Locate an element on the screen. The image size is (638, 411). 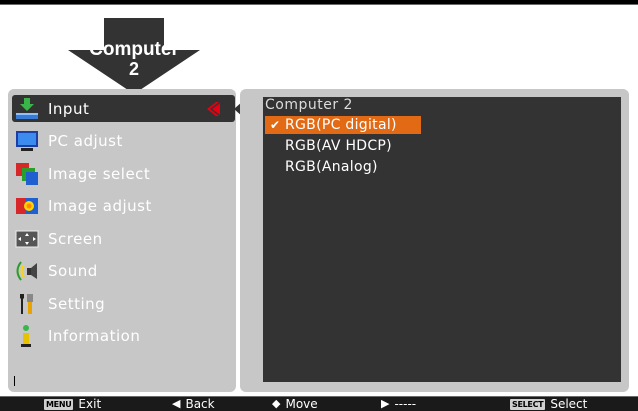
menu-key-badge: MENU is located at coordinates (59, 404).